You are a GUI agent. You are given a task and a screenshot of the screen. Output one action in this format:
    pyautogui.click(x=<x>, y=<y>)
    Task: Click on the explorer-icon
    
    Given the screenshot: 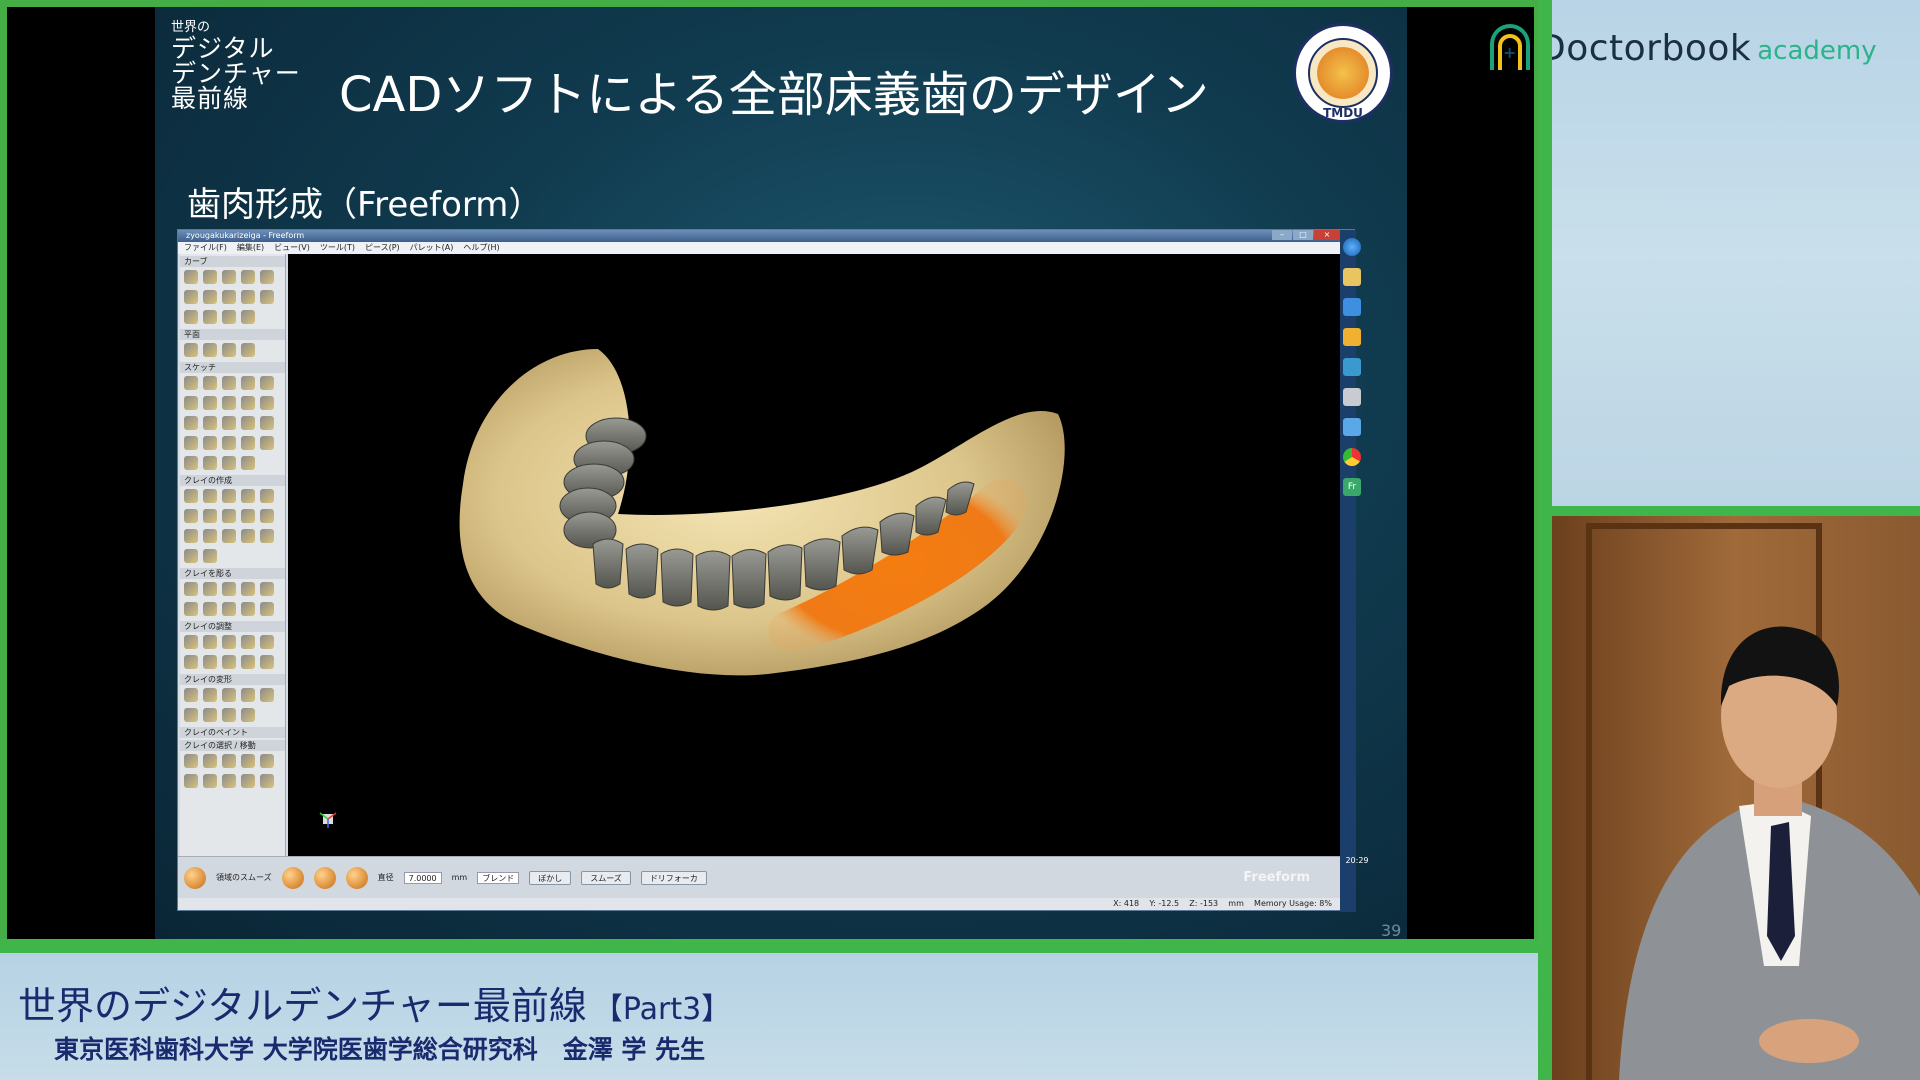 What is the action you would take?
    pyautogui.click(x=1352, y=277)
    